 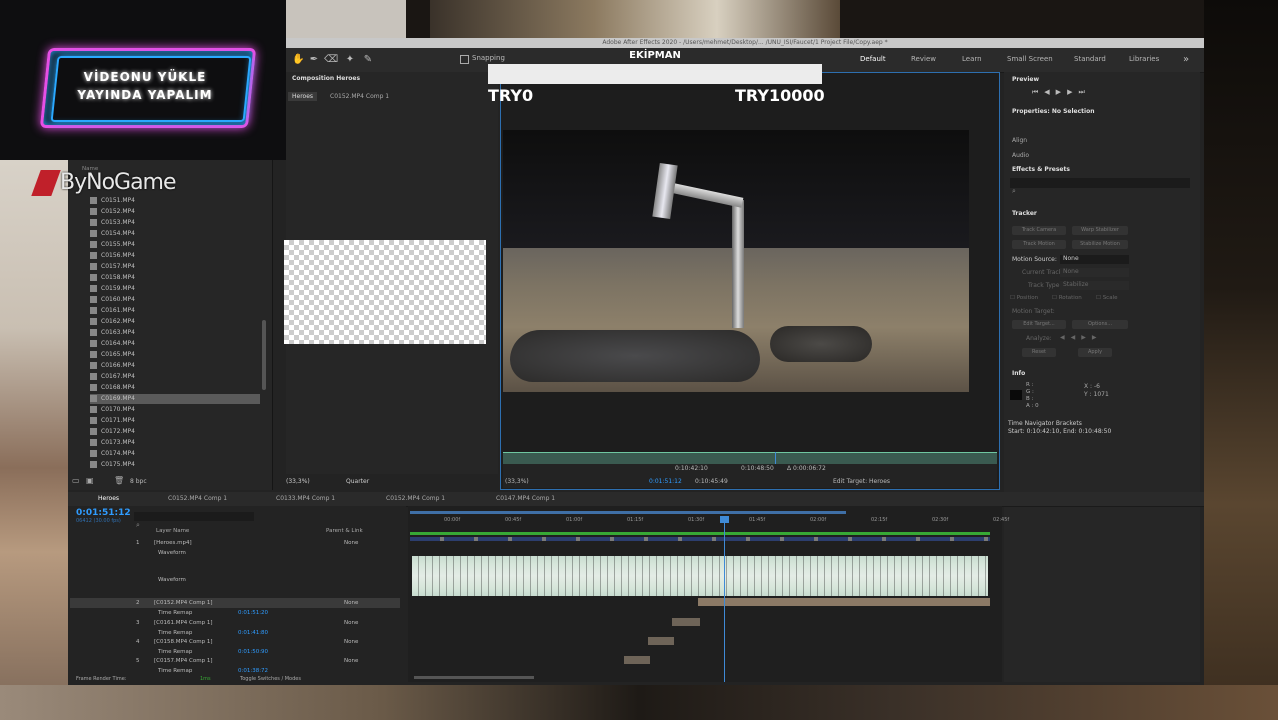 I want to click on timeline-playhead, so click(x=724, y=599).